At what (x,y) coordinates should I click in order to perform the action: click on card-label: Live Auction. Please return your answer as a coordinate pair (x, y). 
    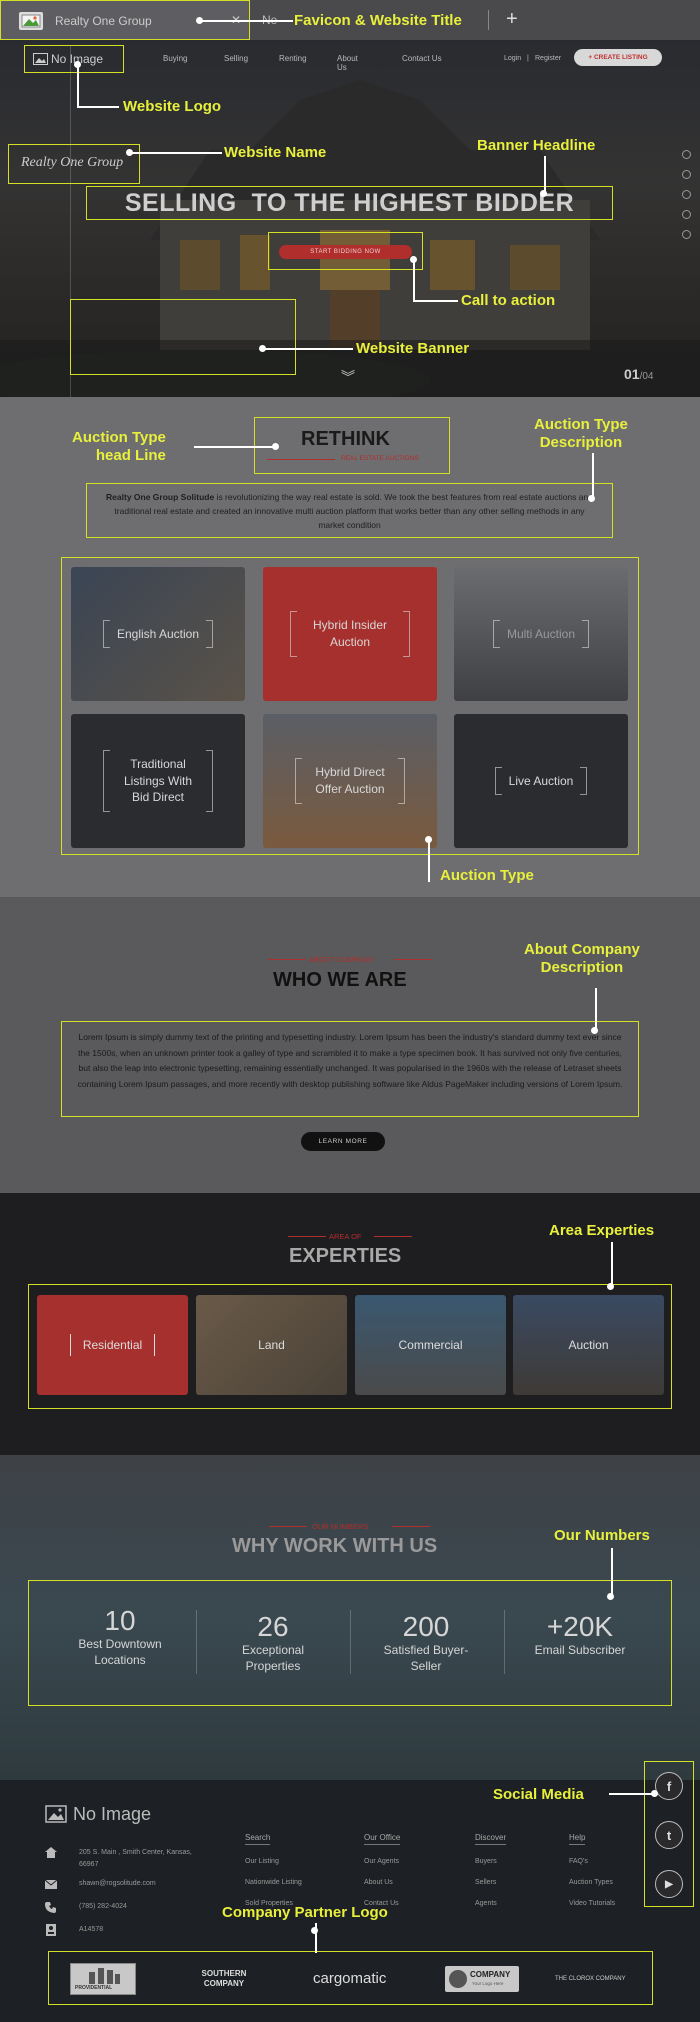
    Looking at the image, I should click on (541, 781).